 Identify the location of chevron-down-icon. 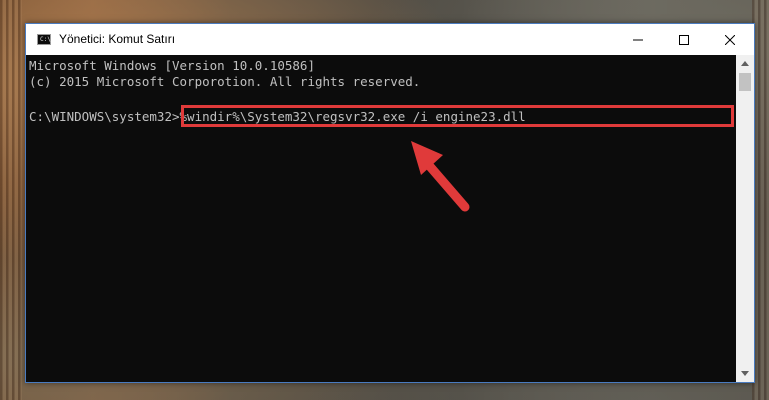
(745, 373).